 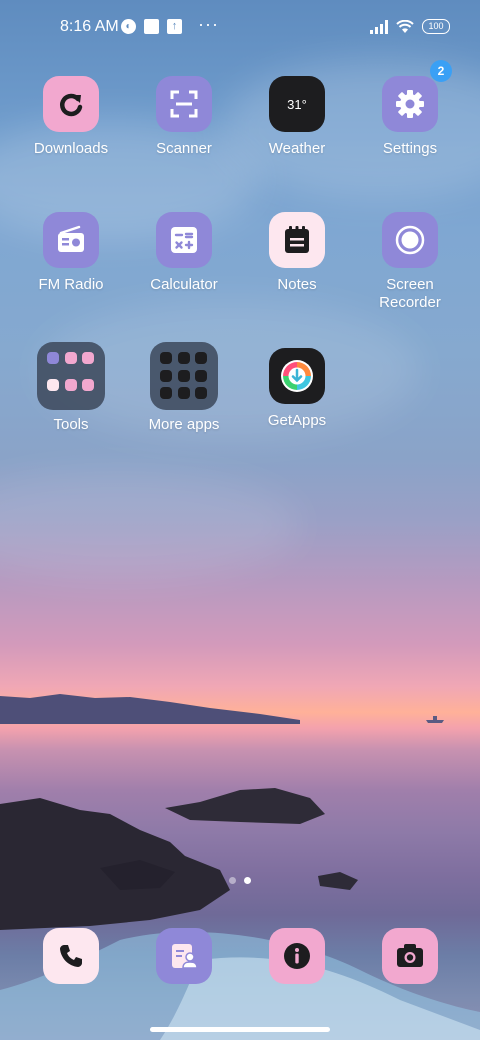 I want to click on camera-icon, so click(x=410, y=956).